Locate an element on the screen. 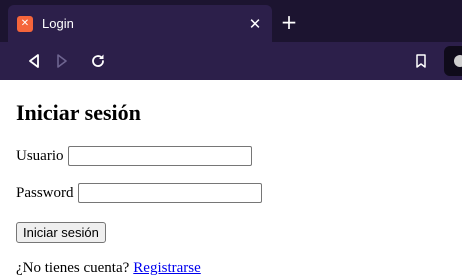  account-button is located at coordinates (453, 61).